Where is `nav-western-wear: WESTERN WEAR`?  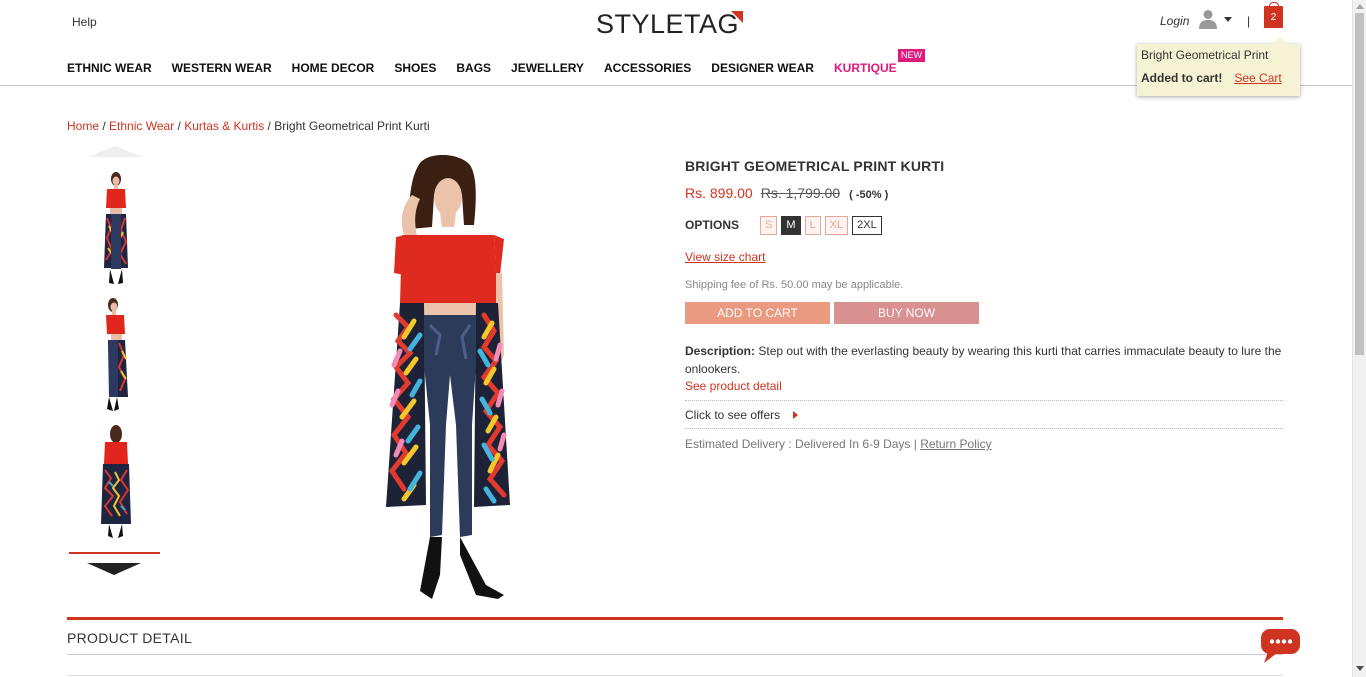
nav-western-wear: WESTERN WEAR is located at coordinates (222, 68).